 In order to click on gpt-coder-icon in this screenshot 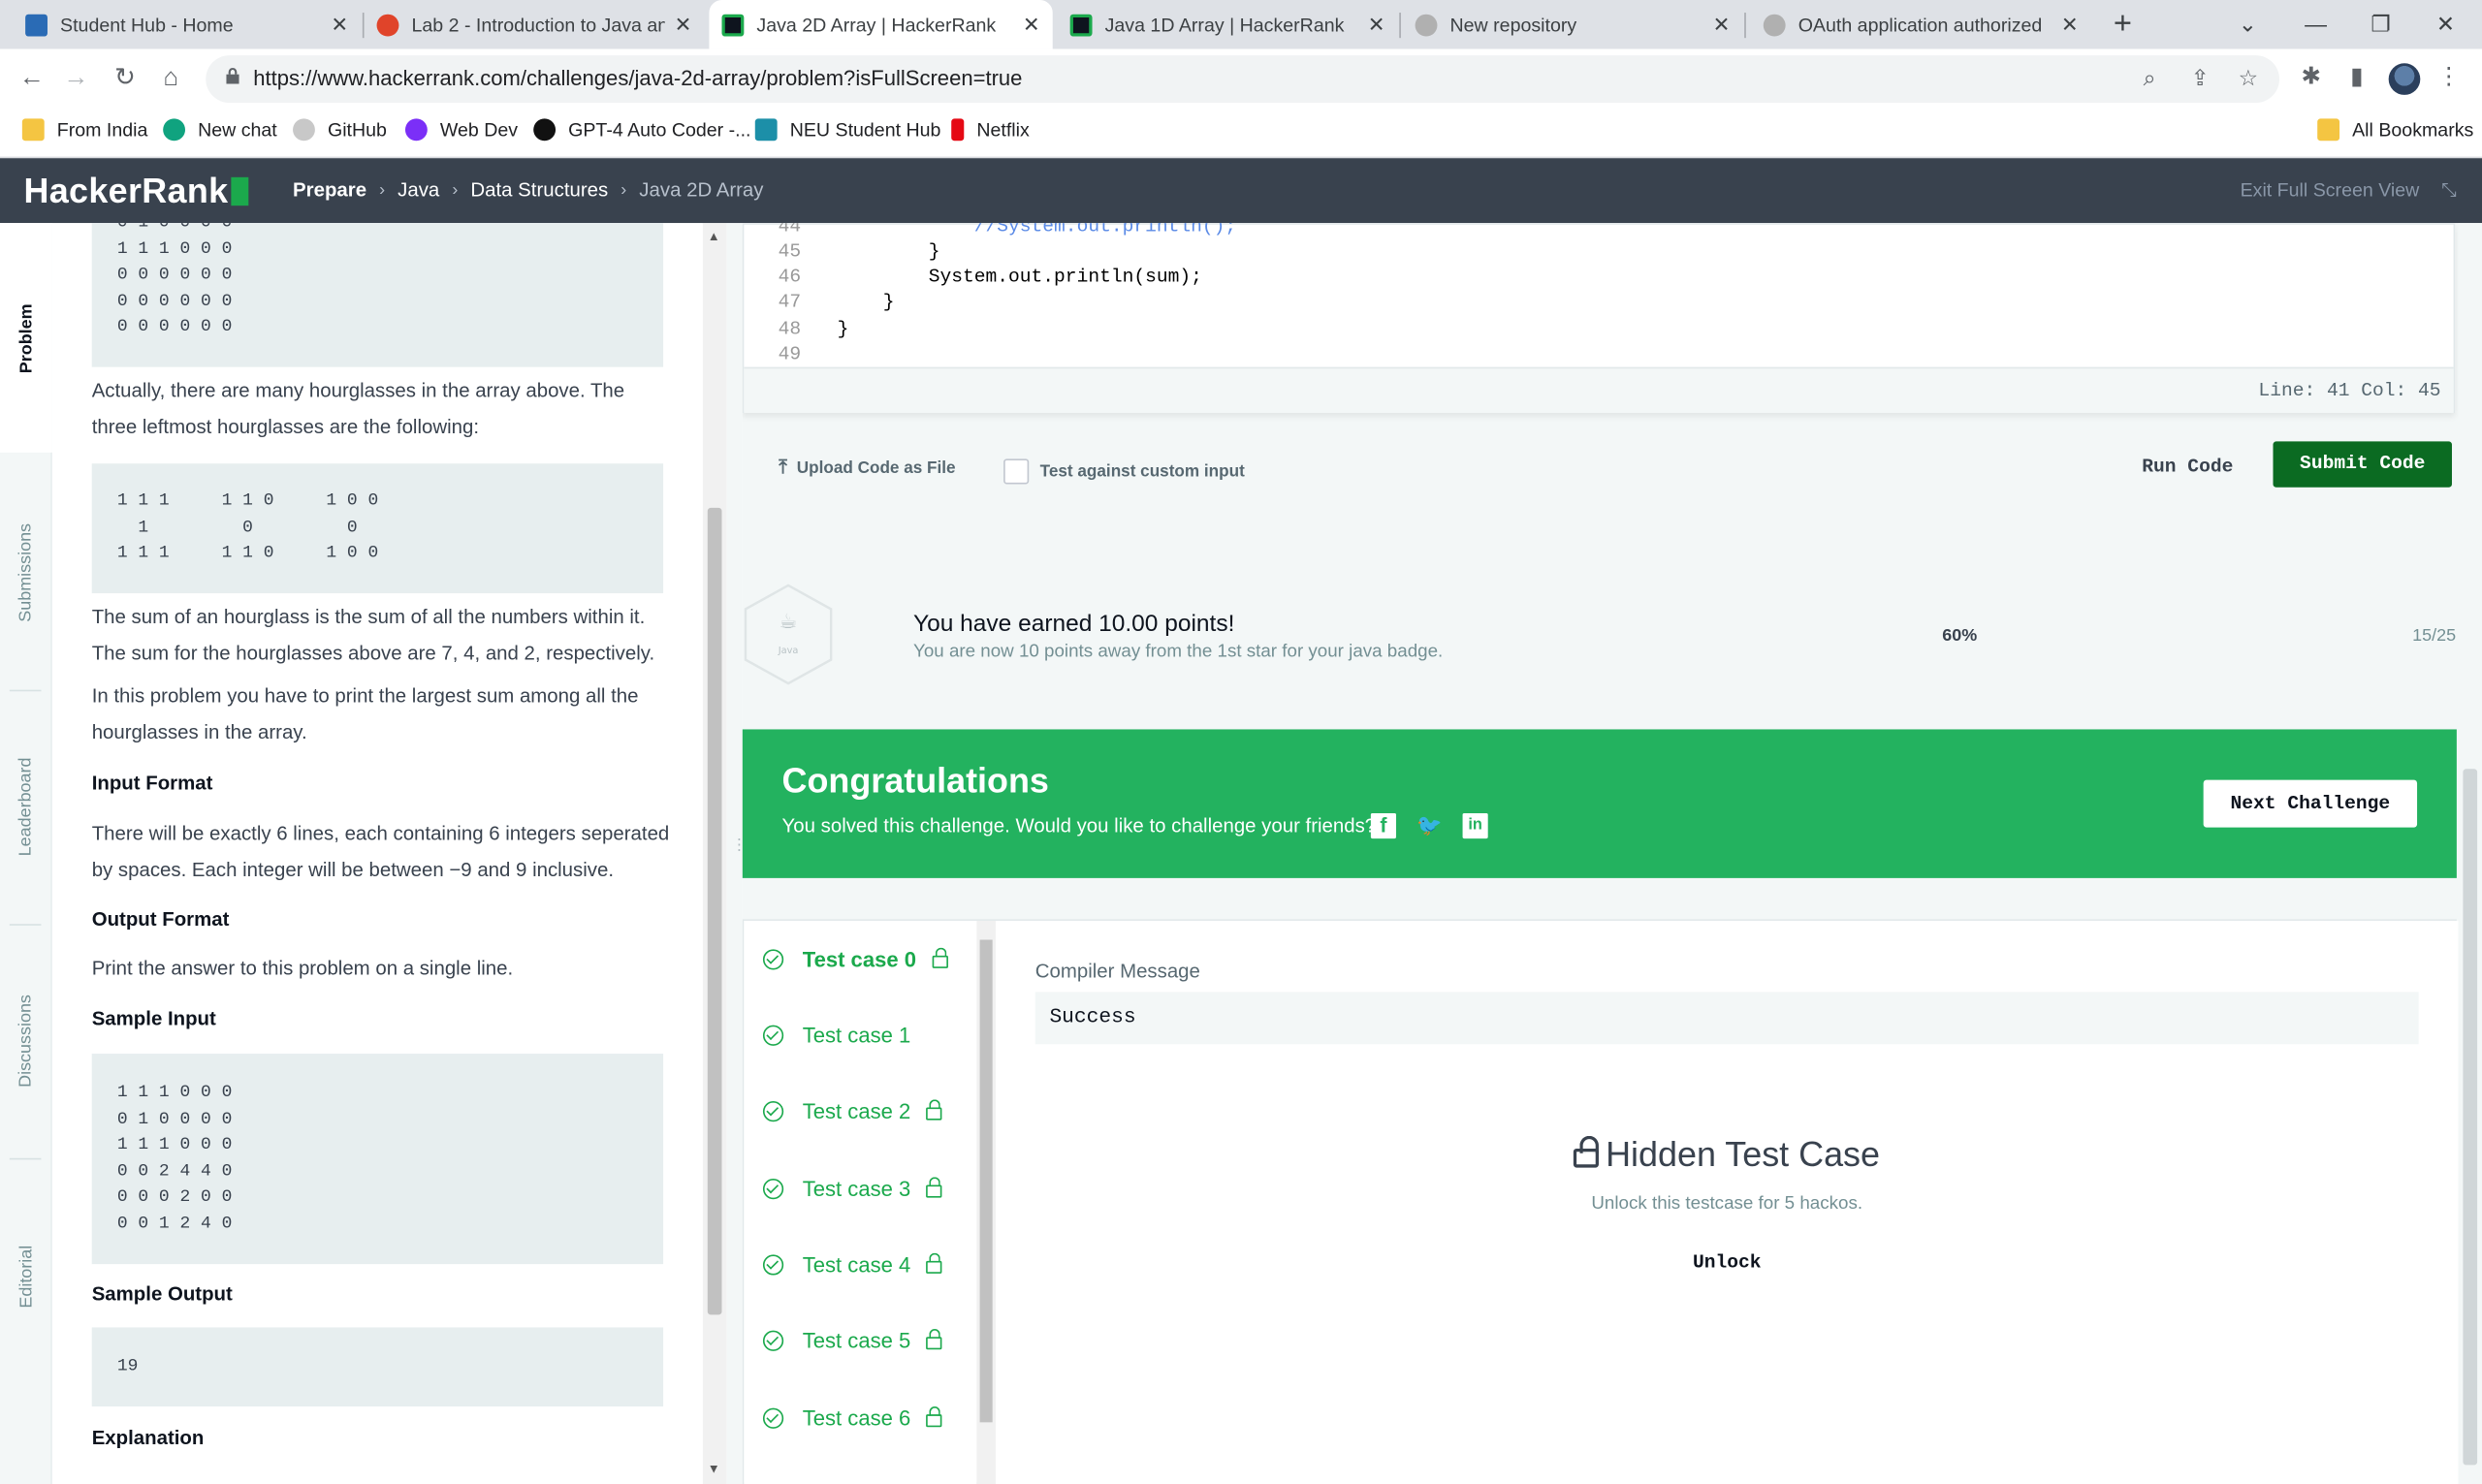, I will do `click(545, 130)`.